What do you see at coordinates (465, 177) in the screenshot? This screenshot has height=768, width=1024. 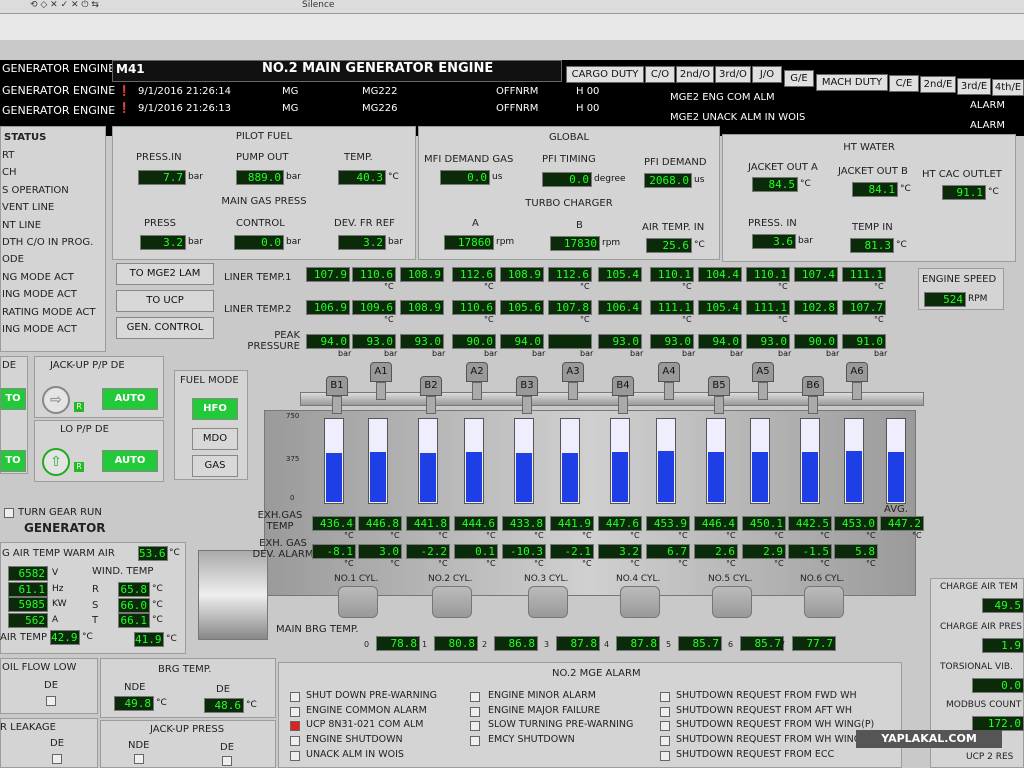 I see `mfi-demand-value: 0.0` at bounding box center [465, 177].